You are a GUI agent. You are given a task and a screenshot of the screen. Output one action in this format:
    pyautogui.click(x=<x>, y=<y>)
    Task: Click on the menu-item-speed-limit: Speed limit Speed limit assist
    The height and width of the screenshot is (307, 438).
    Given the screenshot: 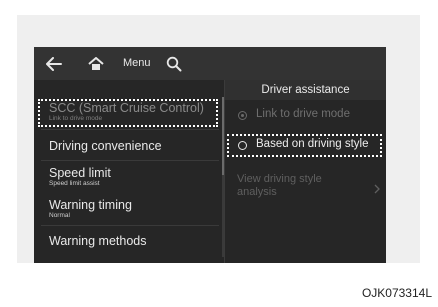 What is the action you would take?
    pyautogui.click(x=80, y=177)
    